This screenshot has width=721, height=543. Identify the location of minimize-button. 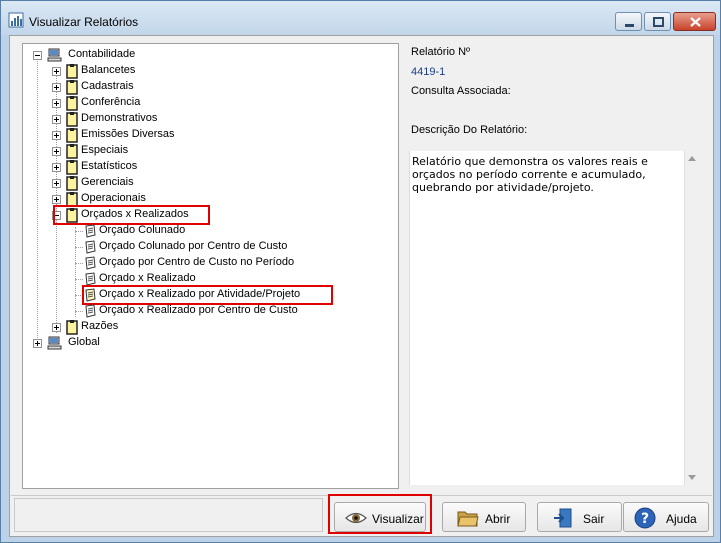
(628, 21).